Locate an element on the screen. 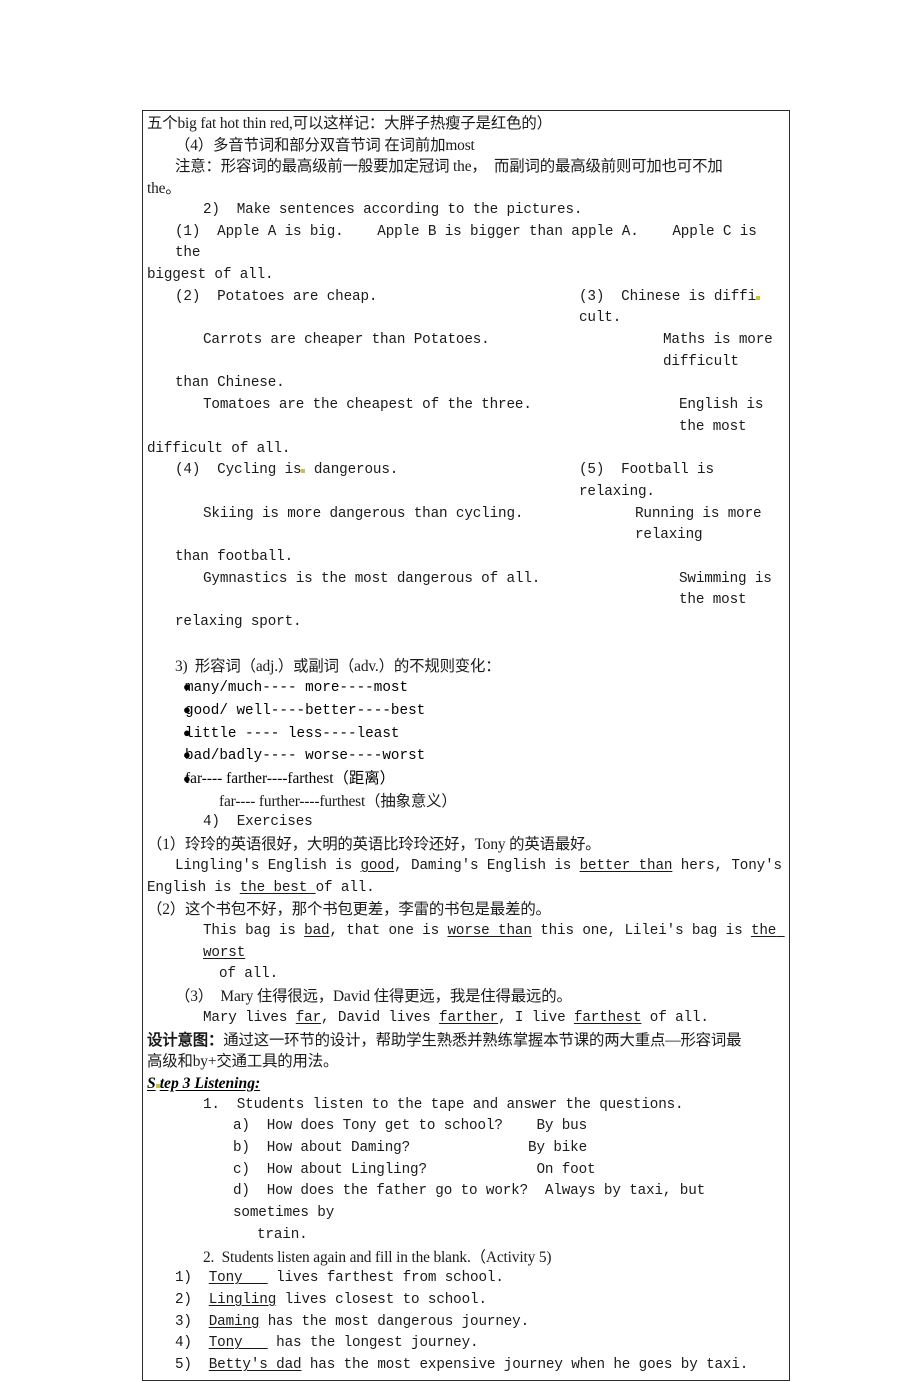 This screenshot has height=1381, width=920. example-4-line-5: relaxing sport. is located at coordinates (238, 622).